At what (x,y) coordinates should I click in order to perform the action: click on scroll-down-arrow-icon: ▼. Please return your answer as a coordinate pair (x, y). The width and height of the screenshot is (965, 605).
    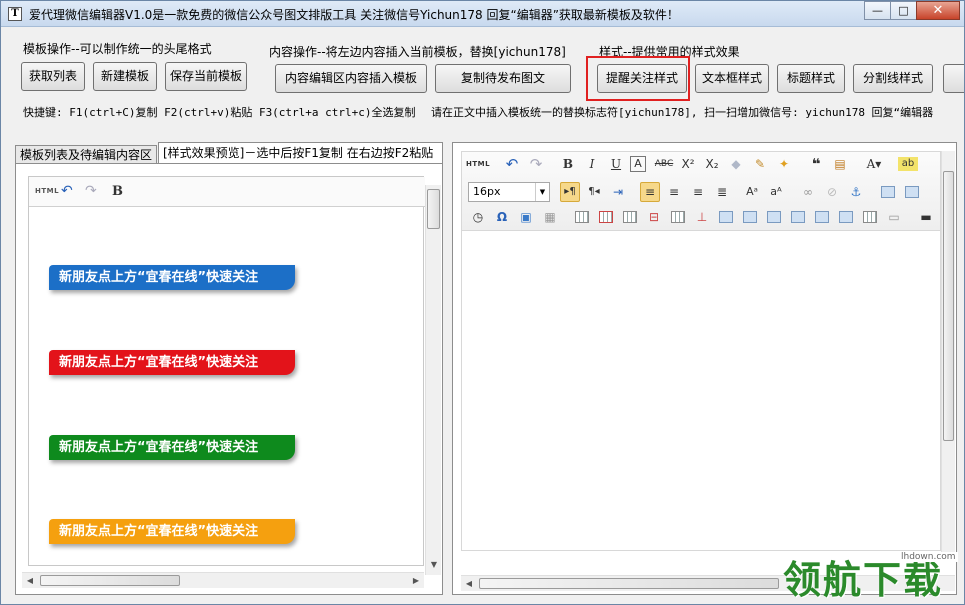
    Looking at the image, I should click on (434, 565).